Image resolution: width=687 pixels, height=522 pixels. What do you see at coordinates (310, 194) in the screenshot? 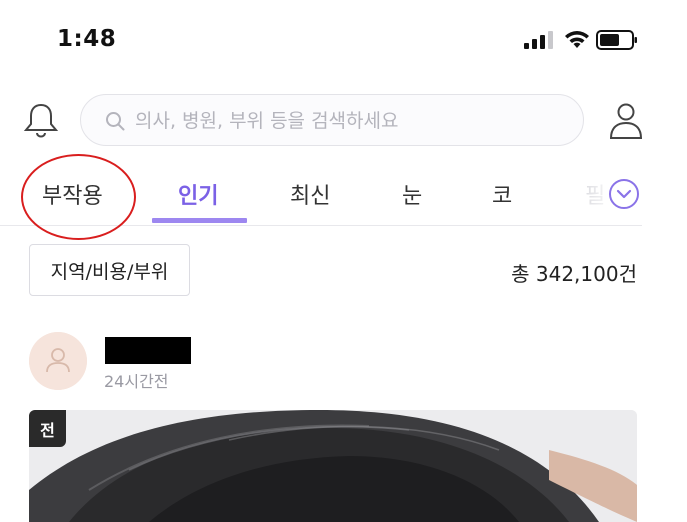
I see `tab-latest: 최신` at bounding box center [310, 194].